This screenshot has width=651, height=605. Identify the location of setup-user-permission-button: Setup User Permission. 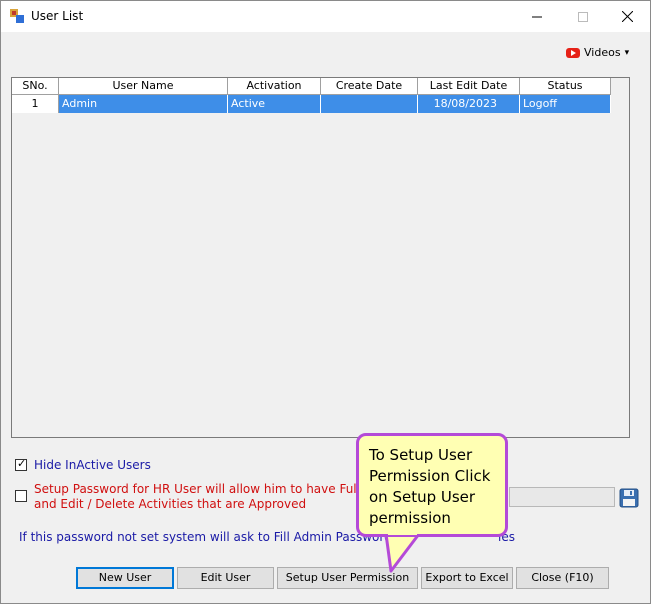
(347, 578).